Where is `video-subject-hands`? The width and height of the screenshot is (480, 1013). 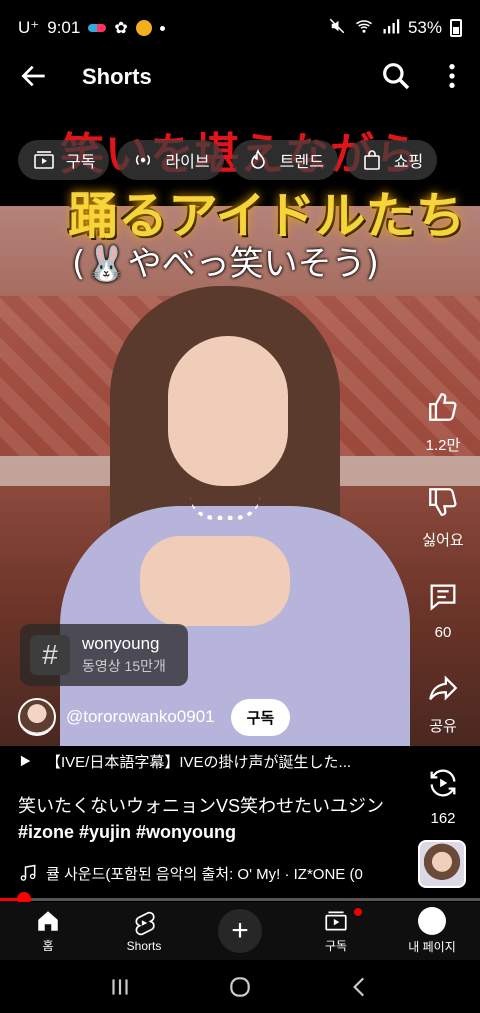 video-subject-hands is located at coordinates (215, 581).